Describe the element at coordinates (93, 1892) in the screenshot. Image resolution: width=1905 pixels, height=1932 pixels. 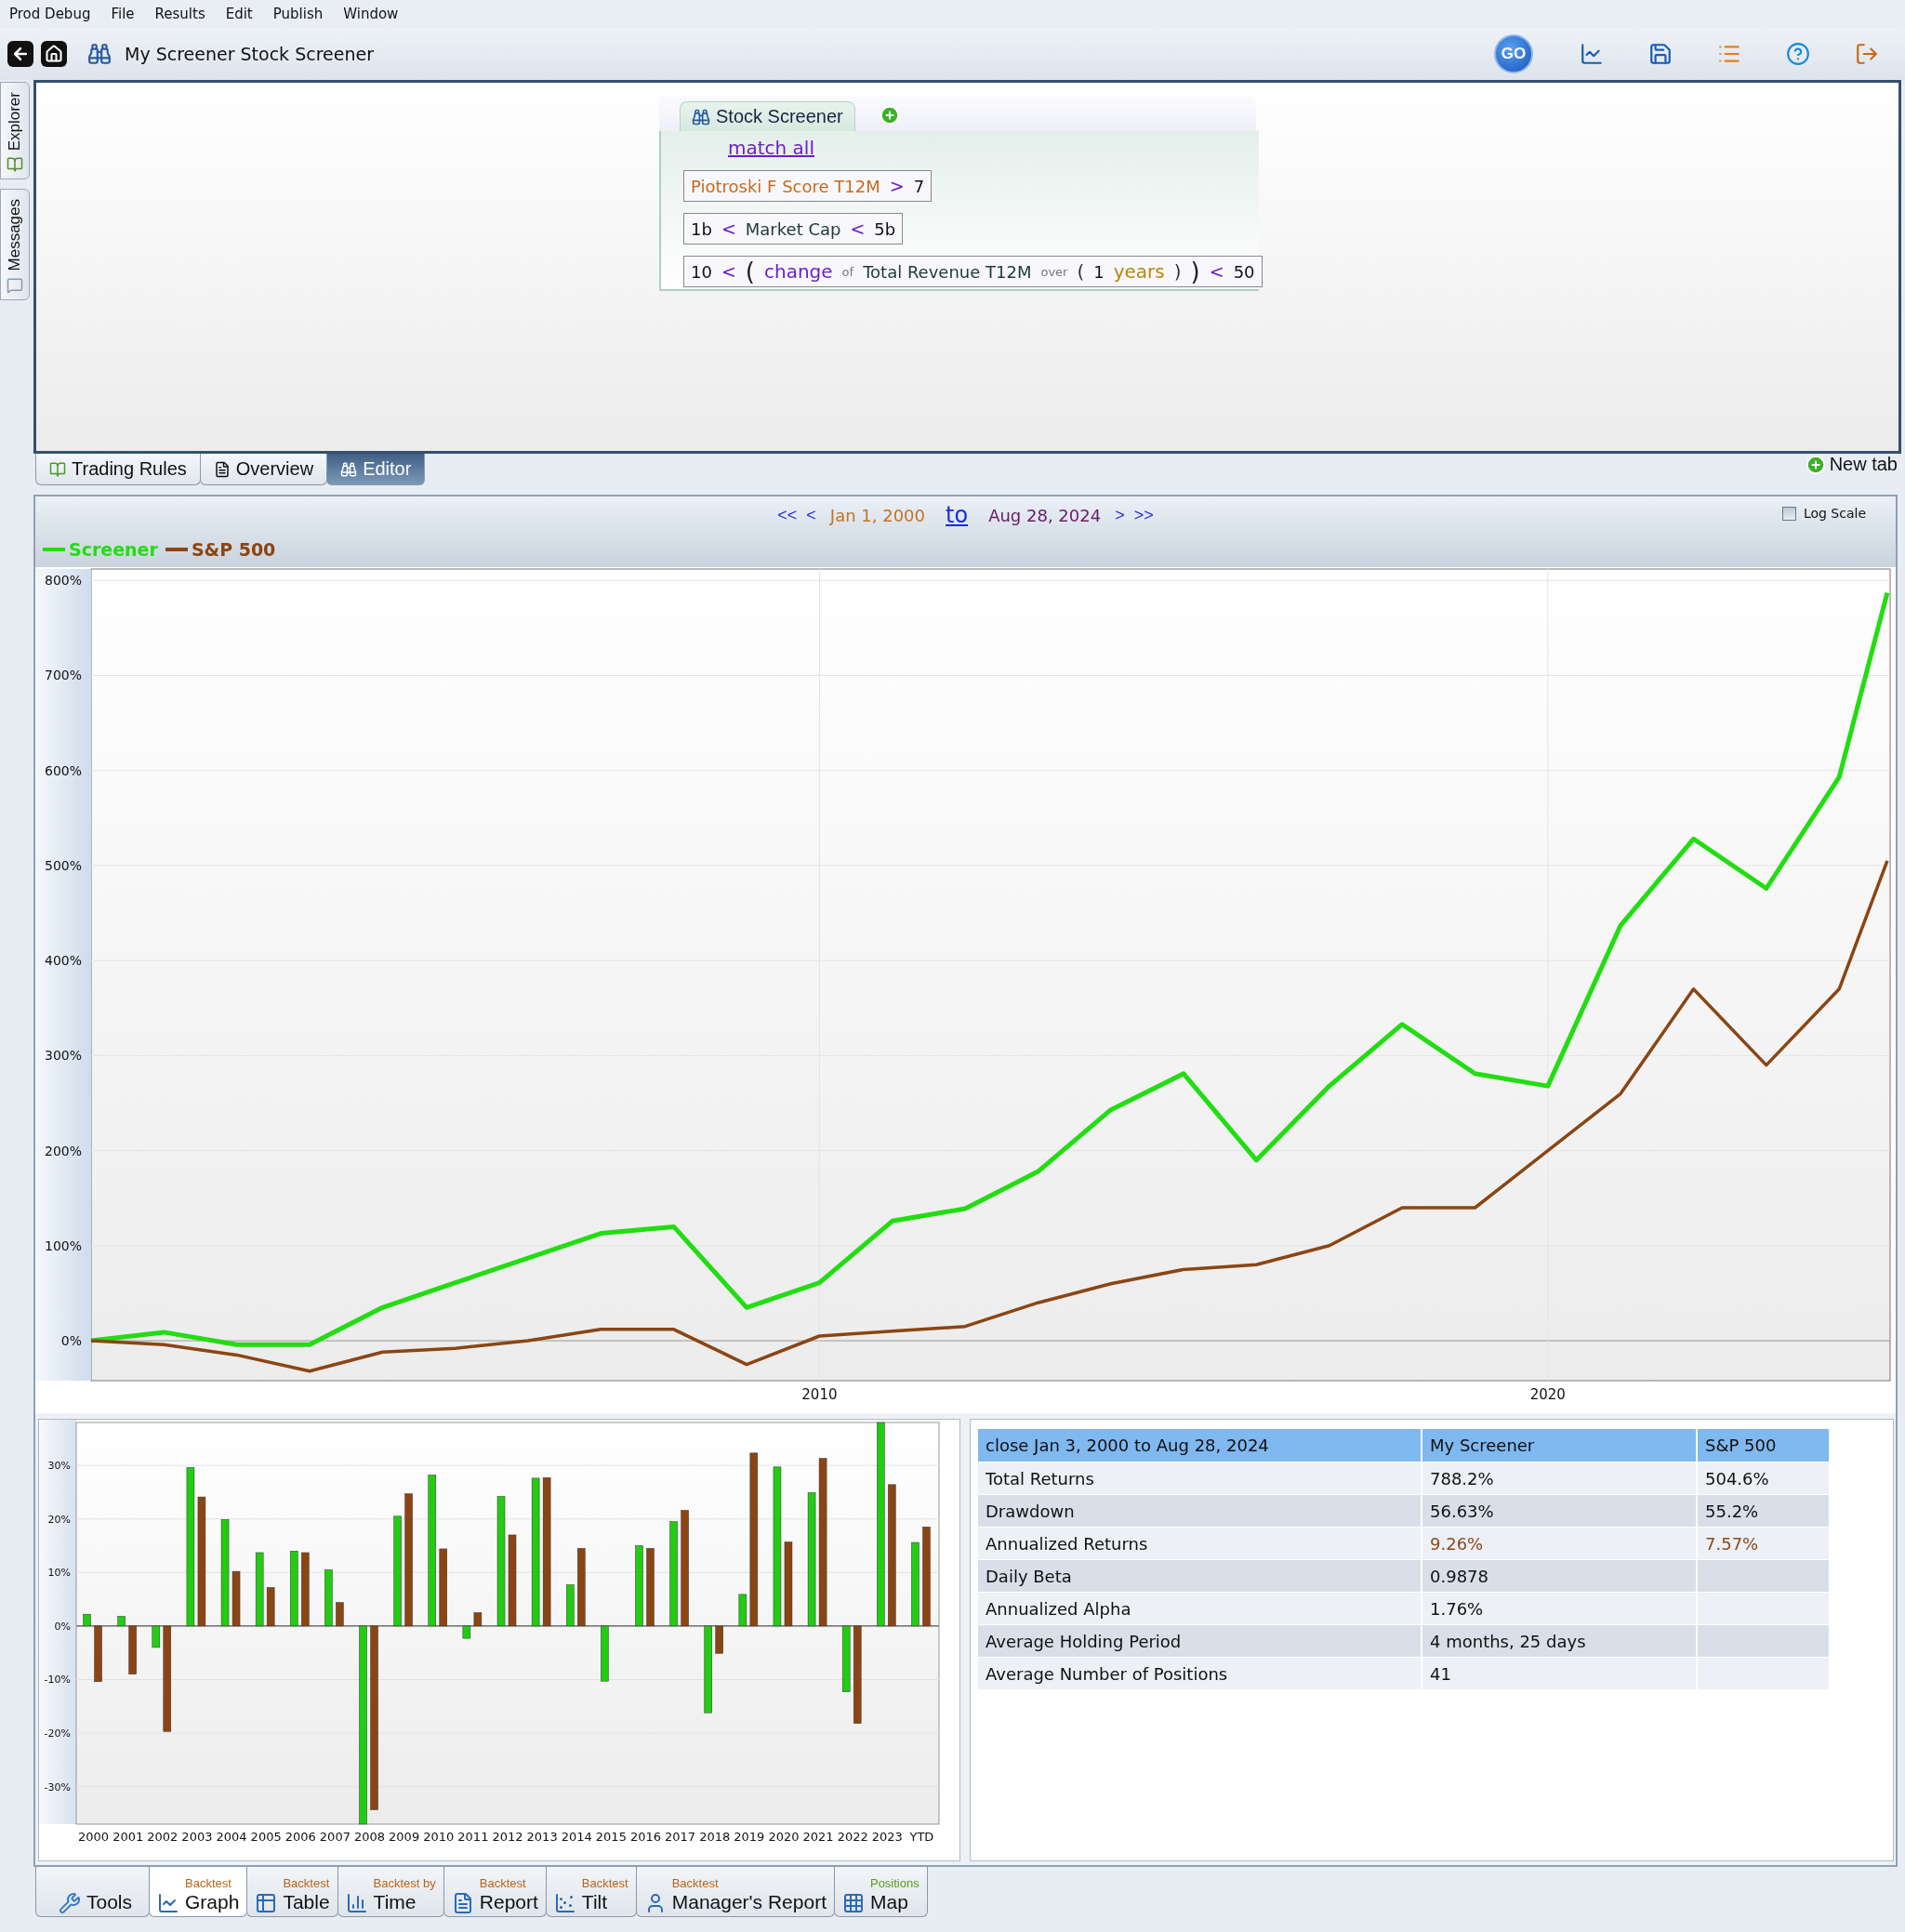
I see `bottom-tab: Tools` at that location.